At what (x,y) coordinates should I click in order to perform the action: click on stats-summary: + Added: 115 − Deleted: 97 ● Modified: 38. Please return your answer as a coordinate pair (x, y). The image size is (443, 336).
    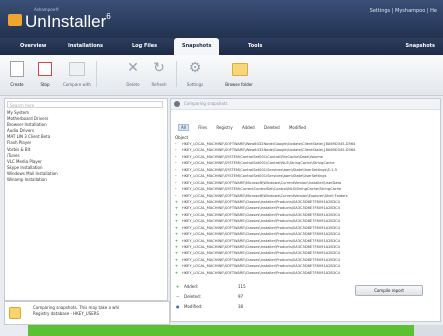
    Looking at the image, I should click on (226, 297).